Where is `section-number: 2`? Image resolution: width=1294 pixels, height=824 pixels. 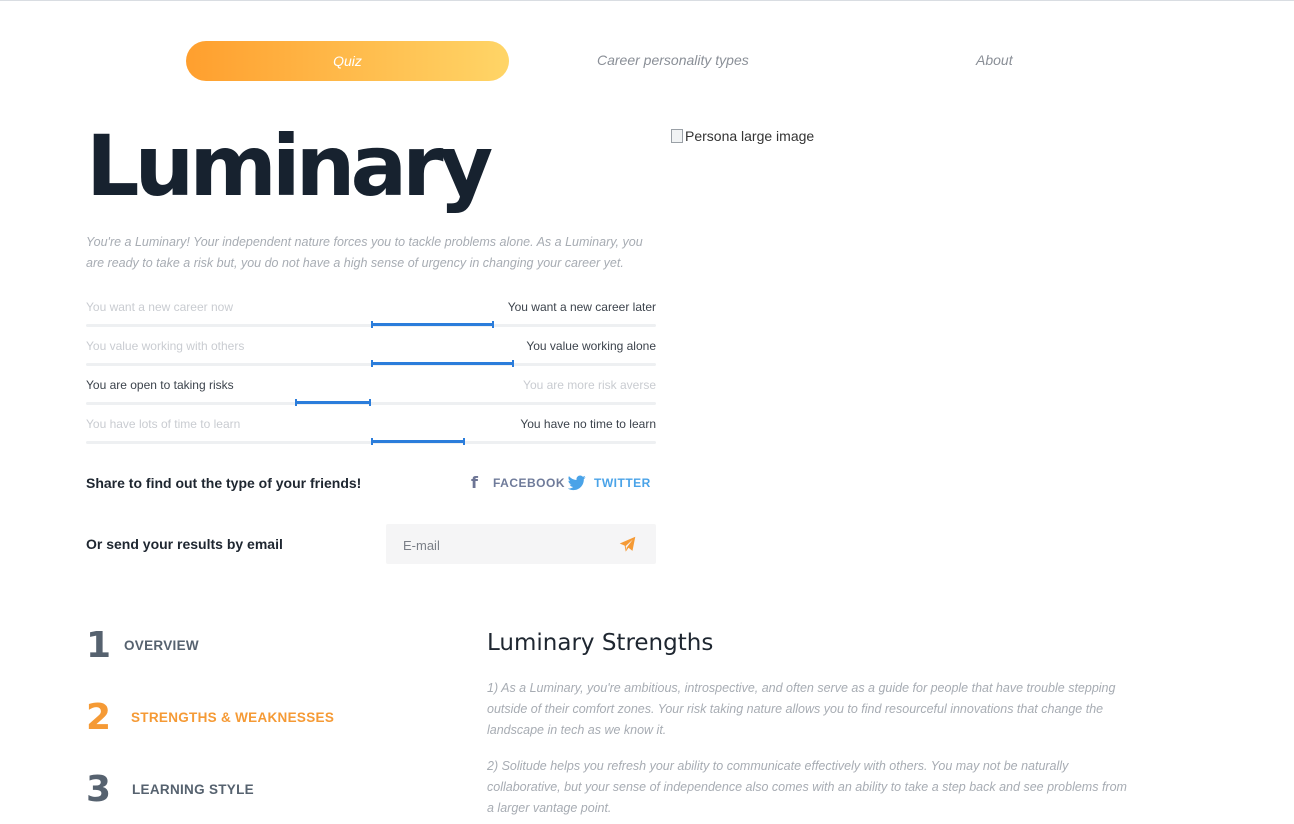
section-number: 2 is located at coordinates (99, 717).